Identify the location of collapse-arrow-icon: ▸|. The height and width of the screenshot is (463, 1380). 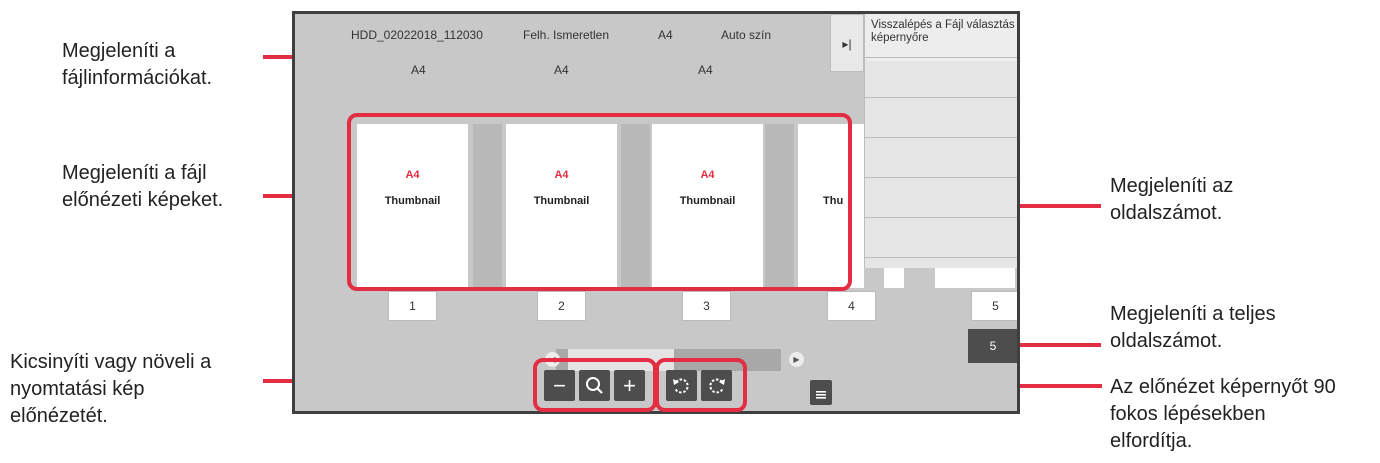
(847, 44).